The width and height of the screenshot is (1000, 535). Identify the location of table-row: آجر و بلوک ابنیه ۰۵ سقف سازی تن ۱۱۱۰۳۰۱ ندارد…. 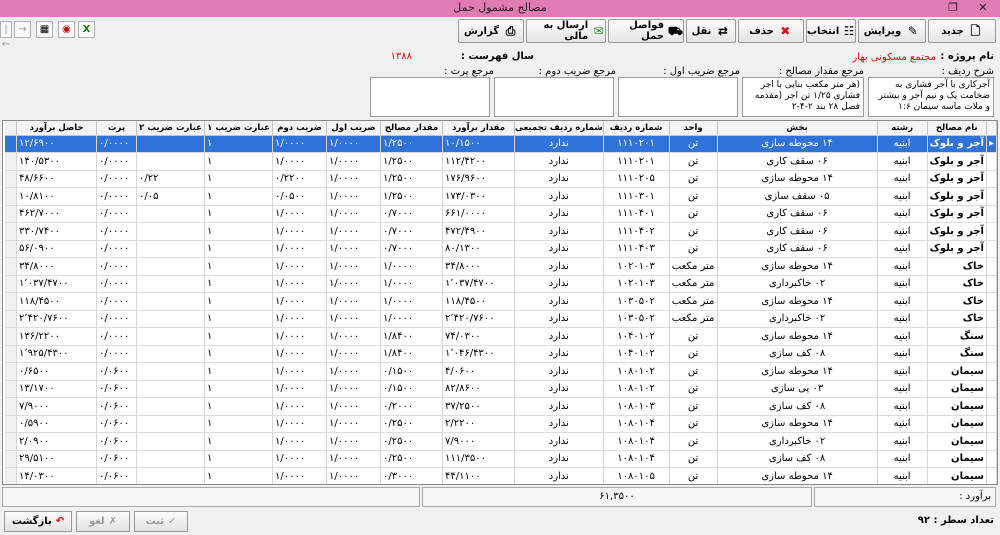
(500, 196).